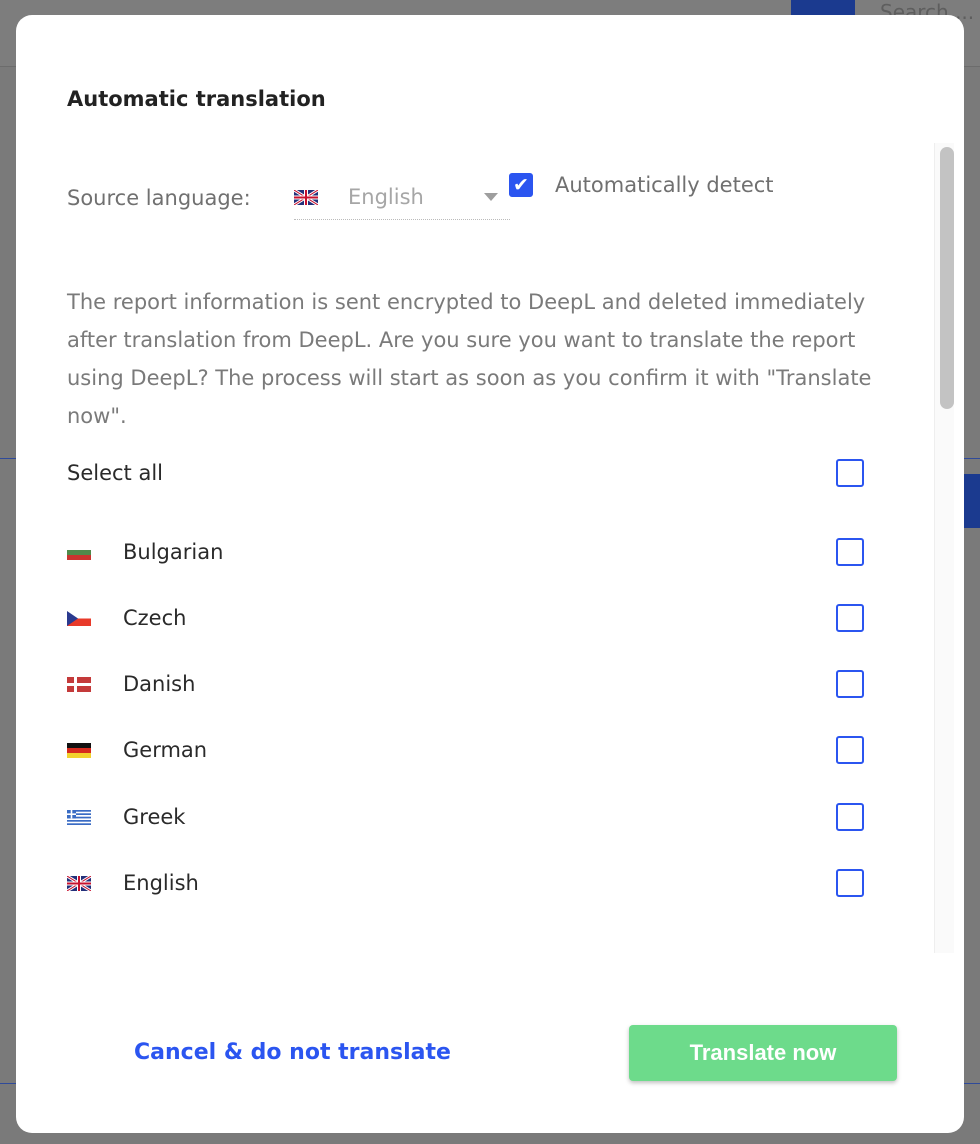 The image size is (980, 1144). I want to click on source-language-row: Source language: English, so click(288, 198).